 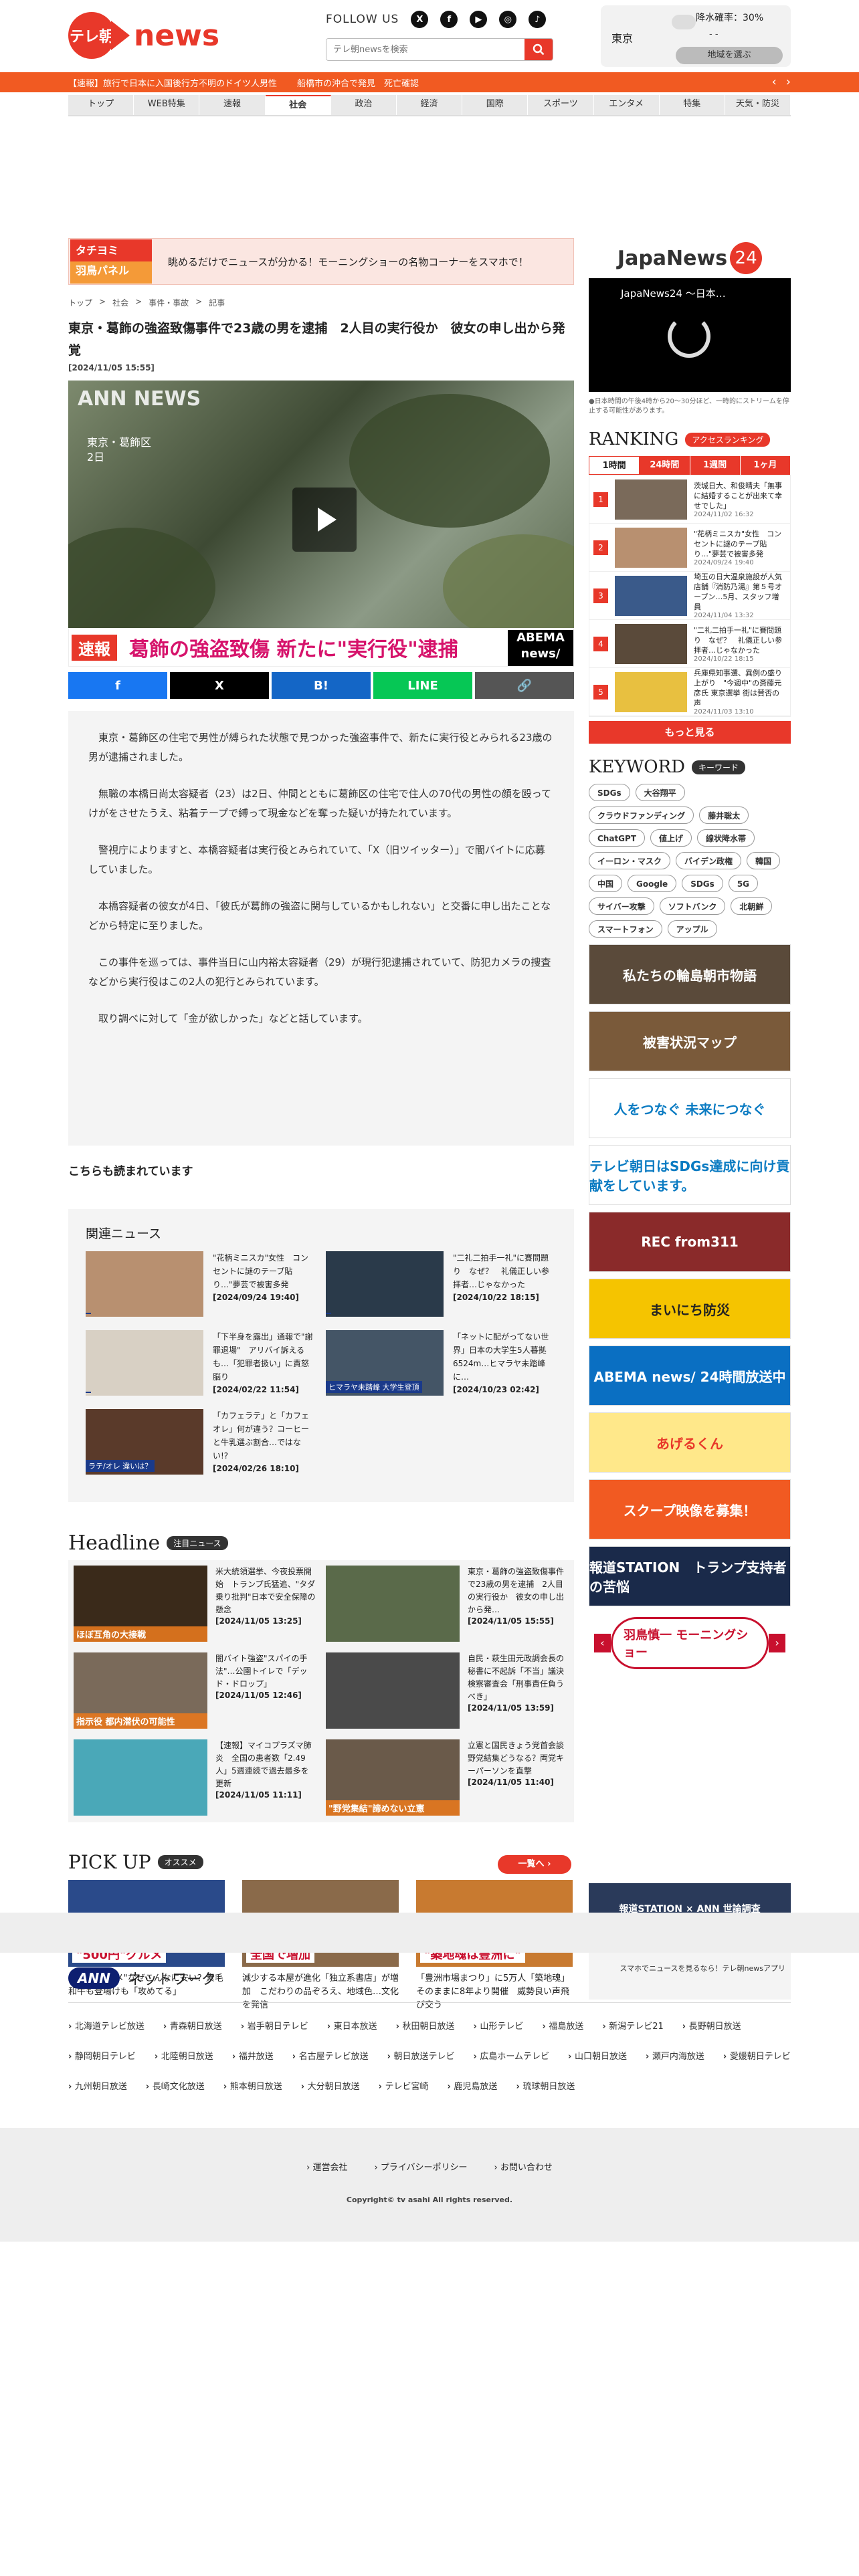 What do you see at coordinates (80, 302) in the screenshot?
I see `breadcrumb-item: トップ` at bounding box center [80, 302].